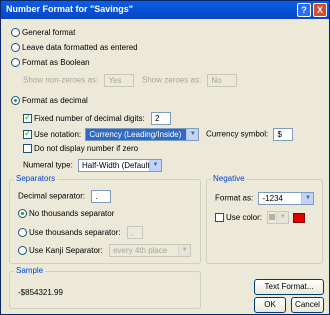  I want to click on show-non-zeroes-row: Show non-zeroes as: Yes, so click(79, 80).